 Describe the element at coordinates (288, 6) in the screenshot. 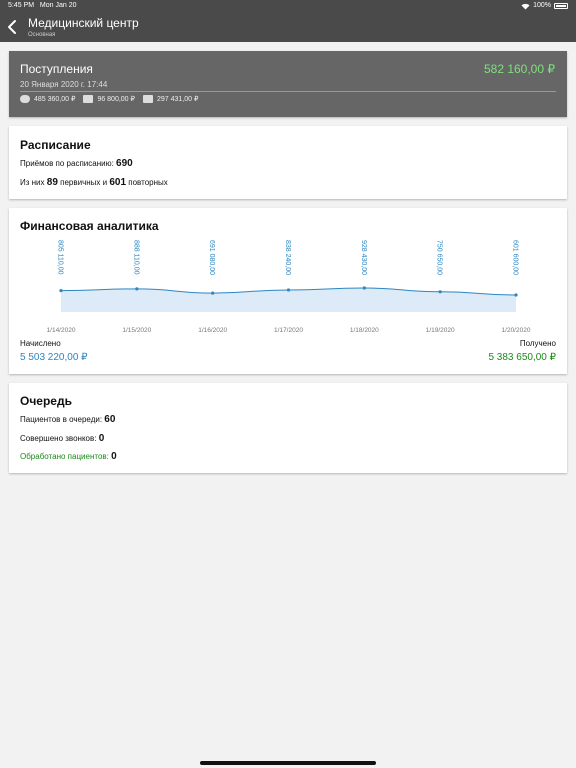

I see `status-bar: 5:45 PM Mon Jan 20 100%` at that location.